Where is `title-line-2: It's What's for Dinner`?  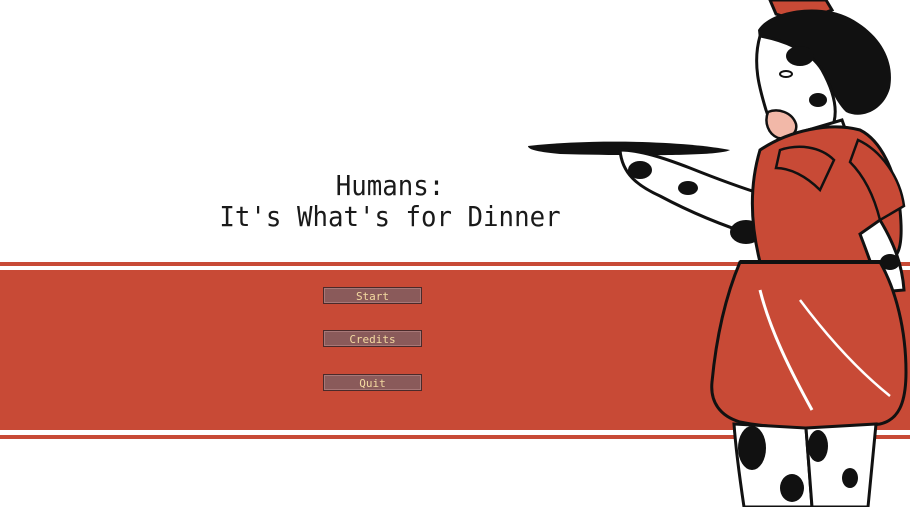
title-line-2: It's What's for Dinner is located at coordinates (390, 216).